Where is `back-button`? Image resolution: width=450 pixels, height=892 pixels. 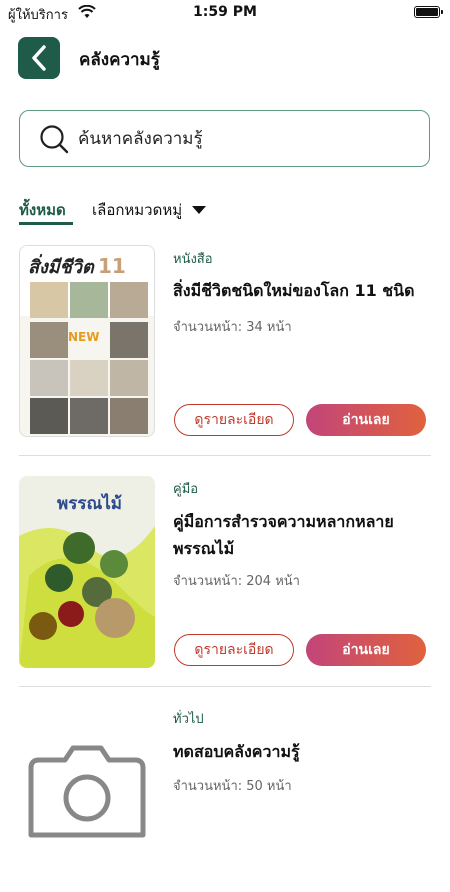
back-button is located at coordinates (39, 58).